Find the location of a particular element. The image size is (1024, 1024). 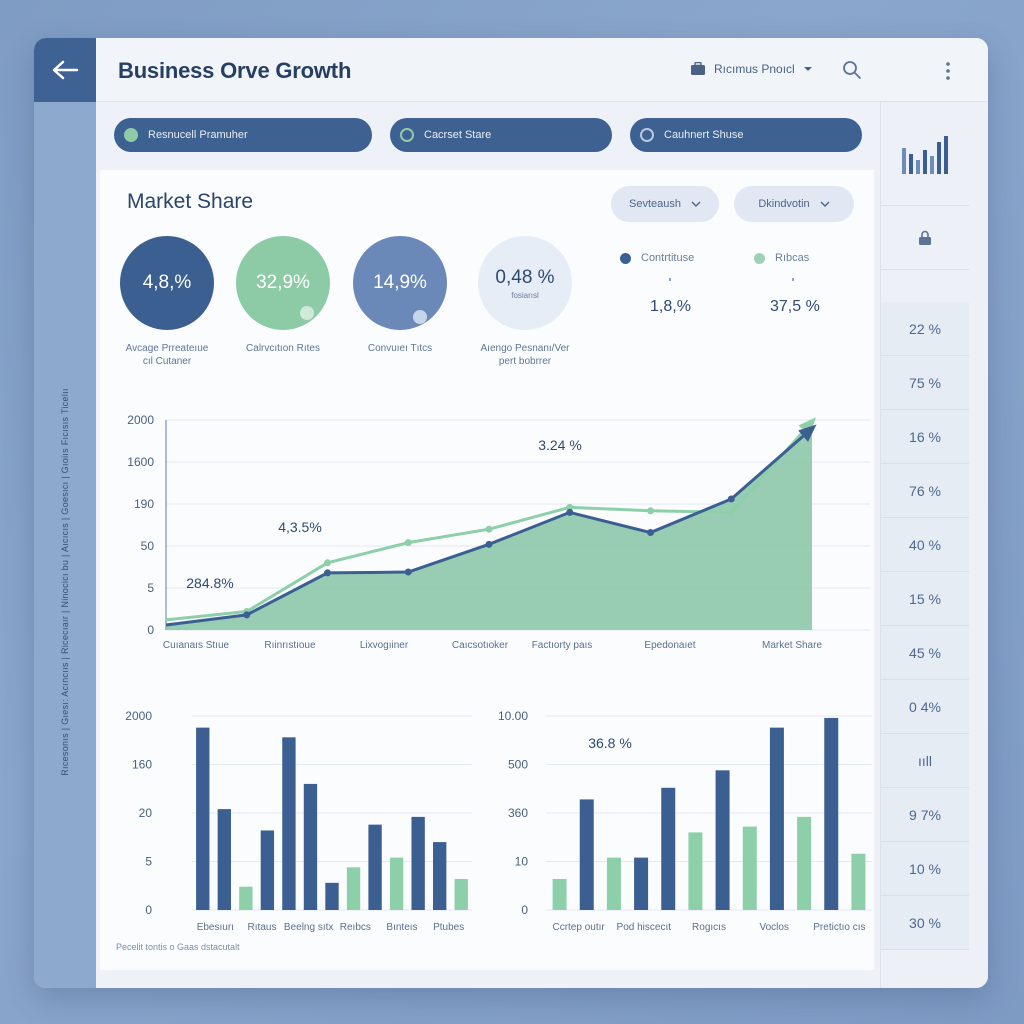

kpi-value: 32,9% is located at coordinates (283, 282).